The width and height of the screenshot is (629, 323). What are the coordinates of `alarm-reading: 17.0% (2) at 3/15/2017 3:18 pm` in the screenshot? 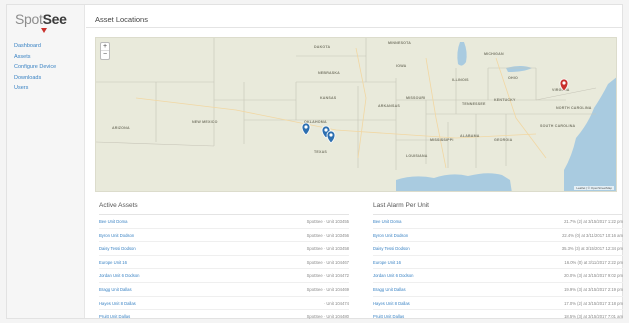 It's located at (593, 303).